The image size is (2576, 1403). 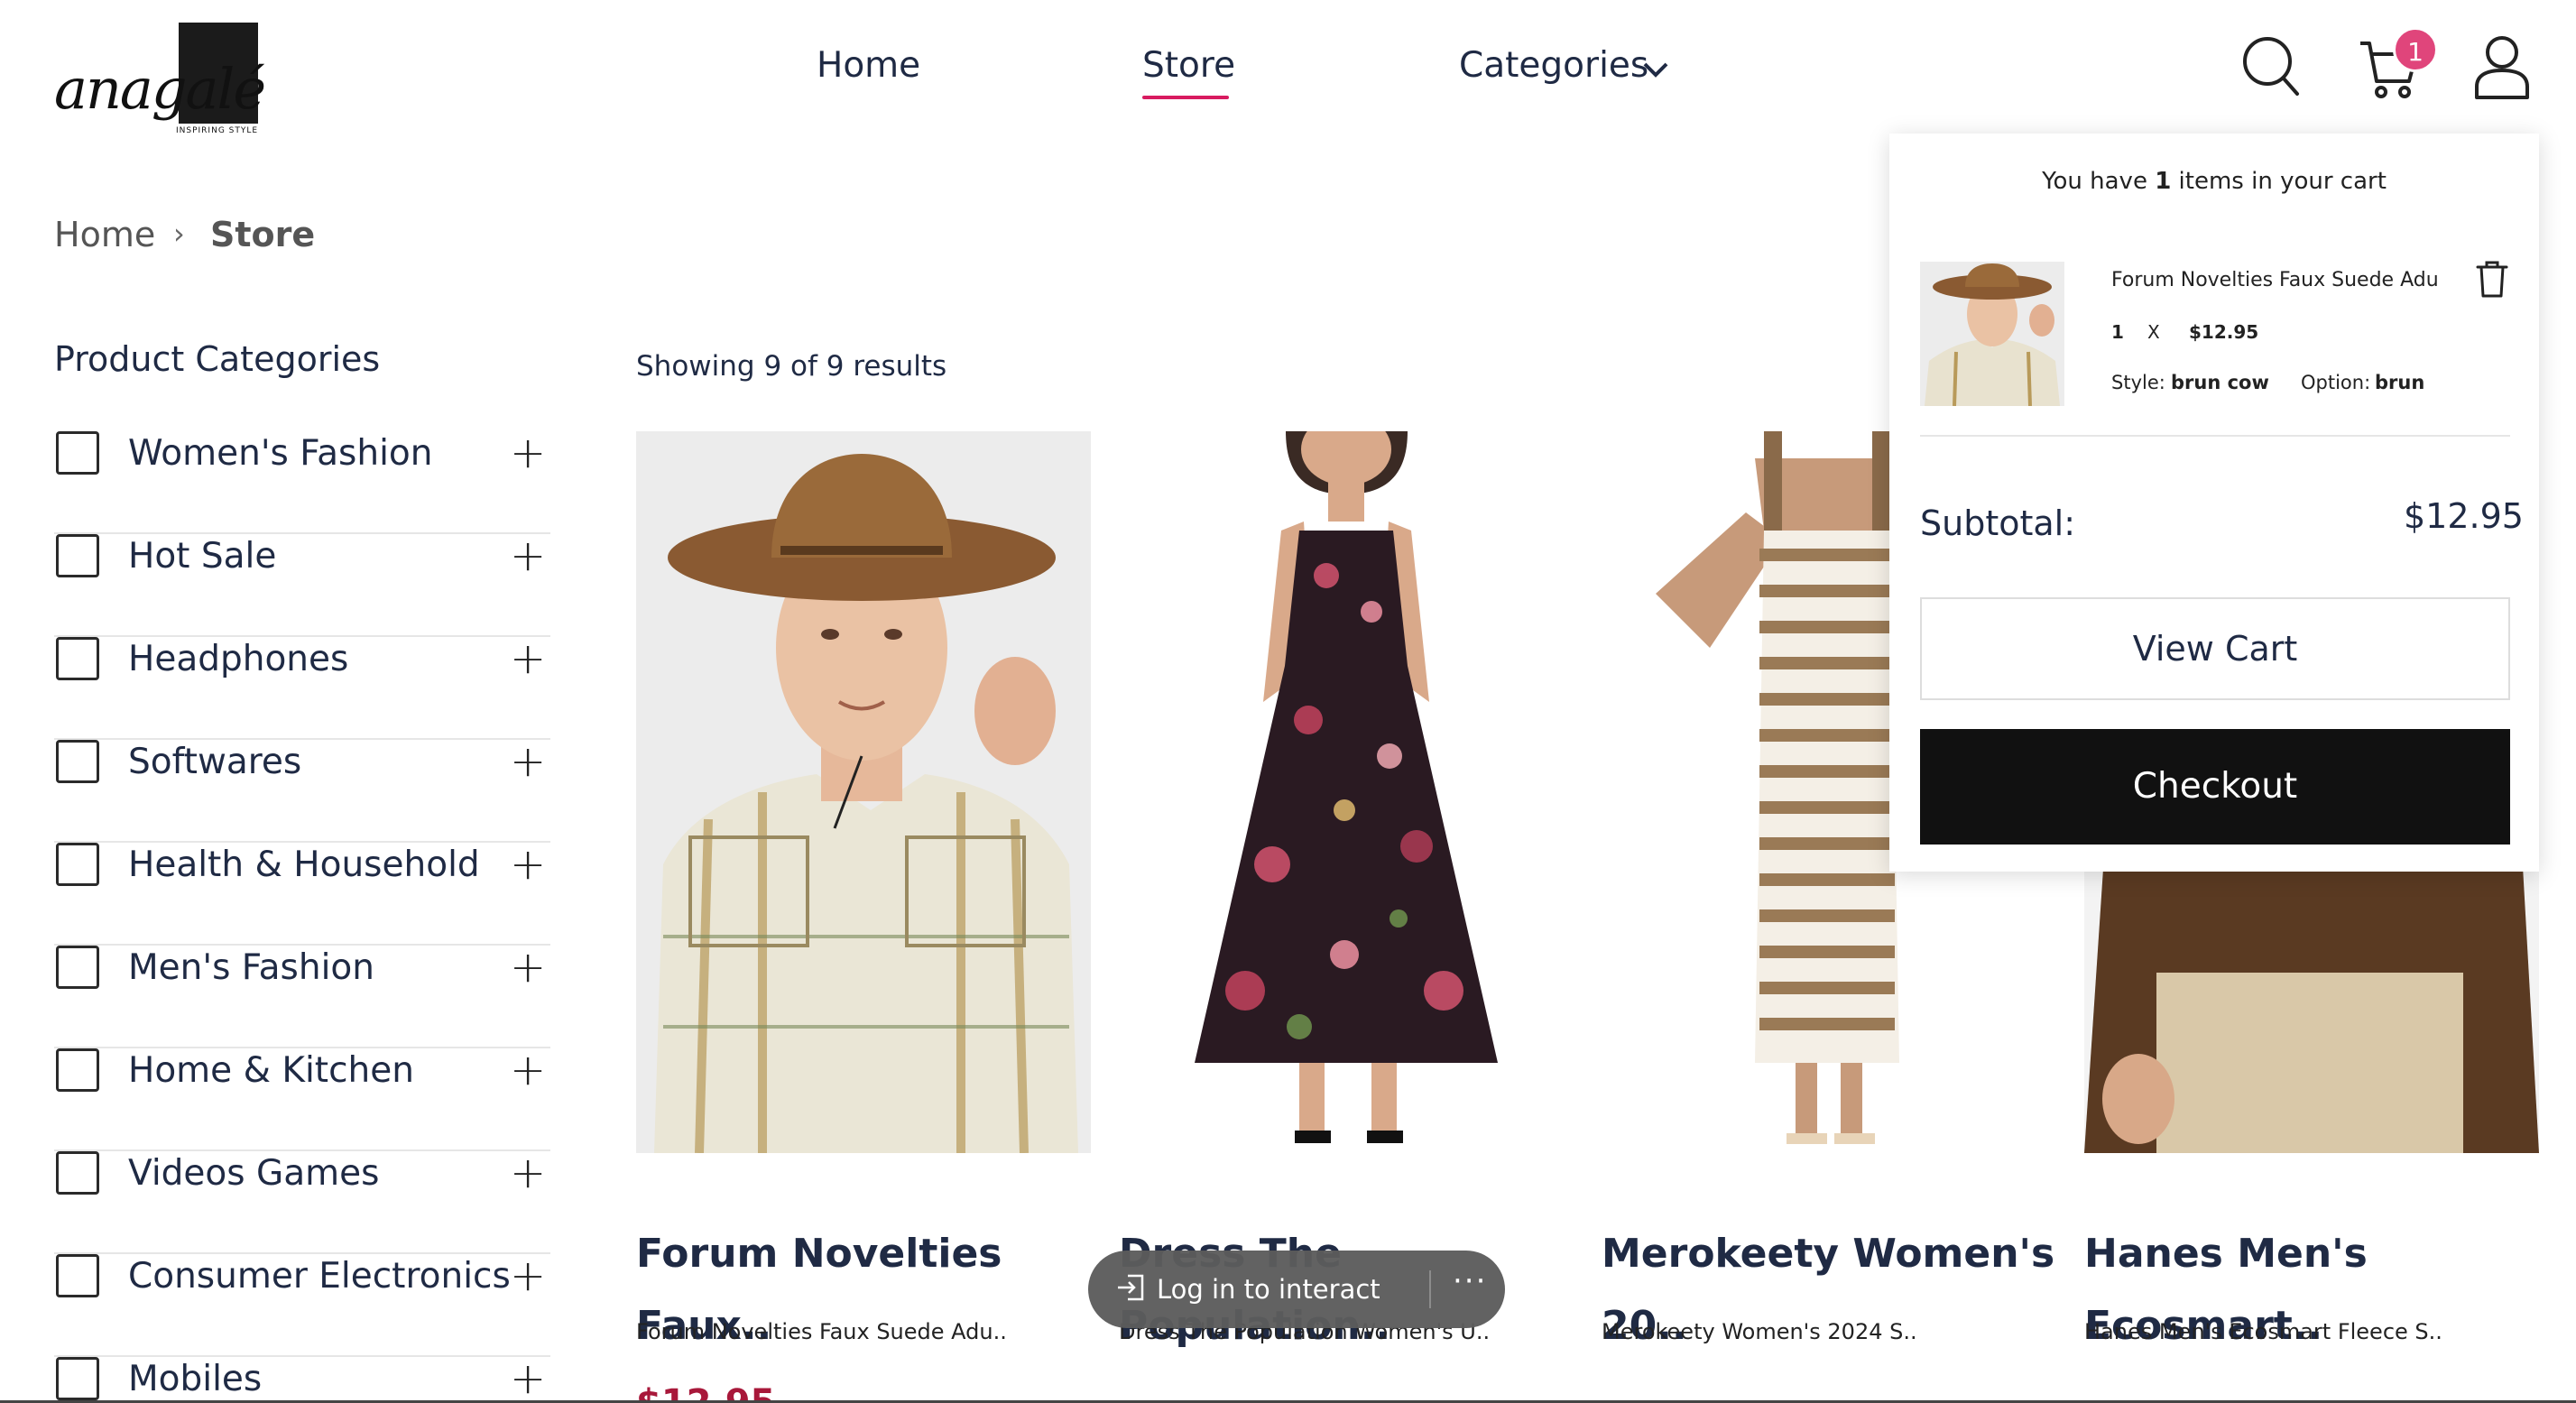 What do you see at coordinates (1131, 1287) in the screenshot?
I see `login-icon` at bounding box center [1131, 1287].